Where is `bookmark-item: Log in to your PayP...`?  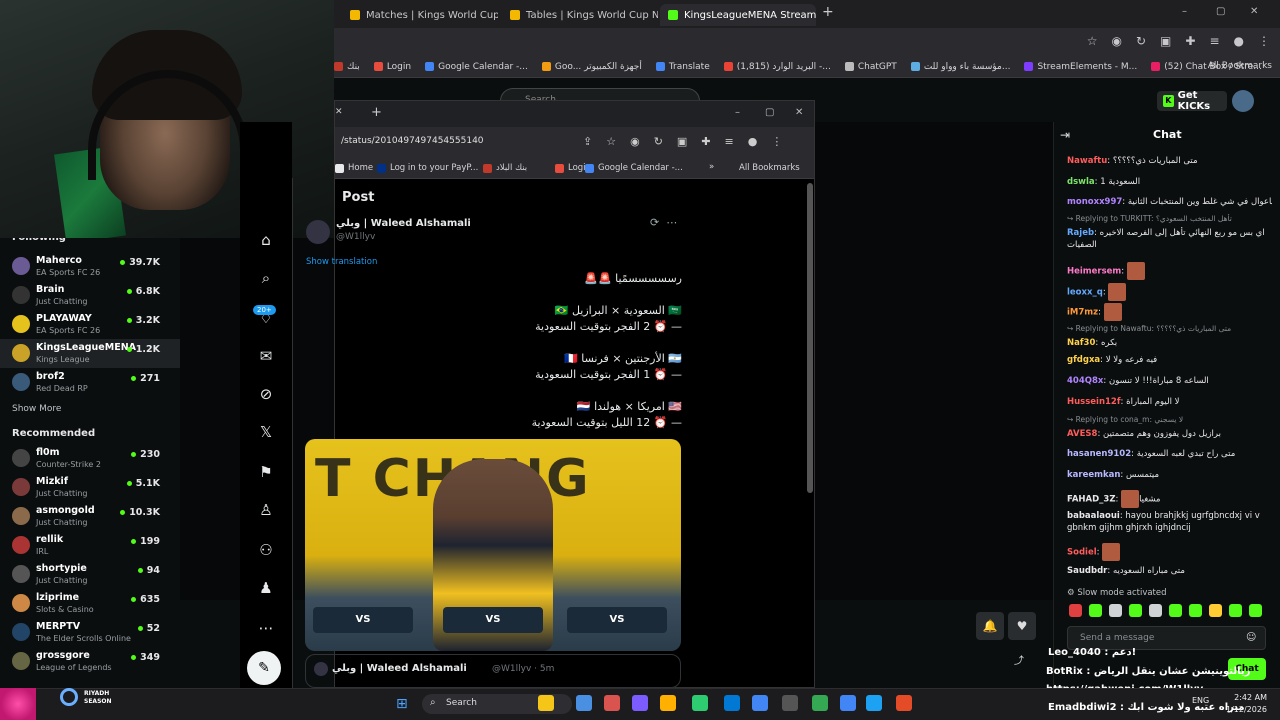 bookmark-item: Log in to your PayP... is located at coordinates (427, 168).